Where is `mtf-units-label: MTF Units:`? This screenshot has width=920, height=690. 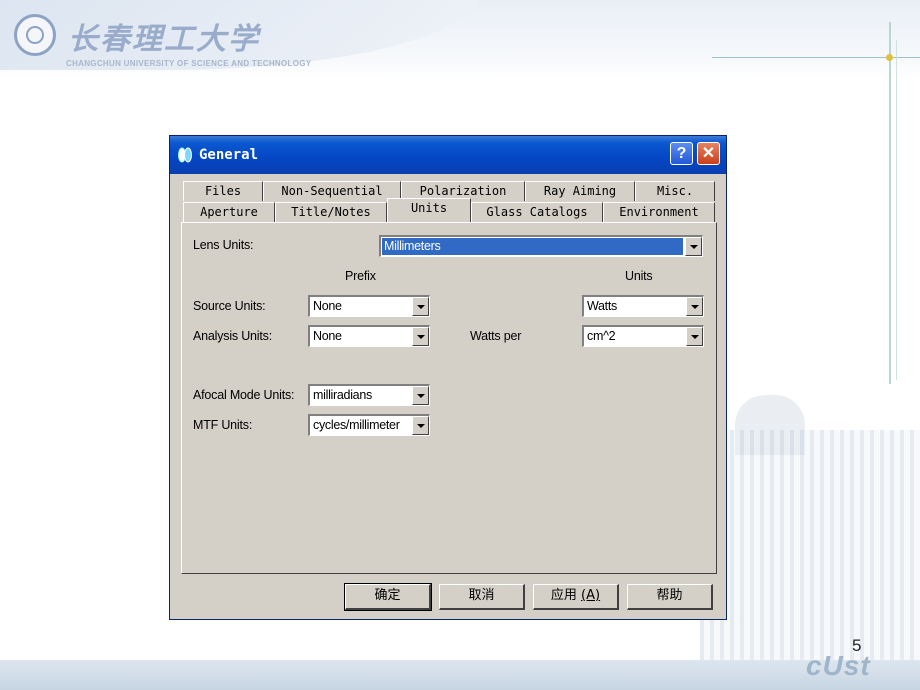 mtf-units-label: MTF Units: is located at coordinates (223, 425).